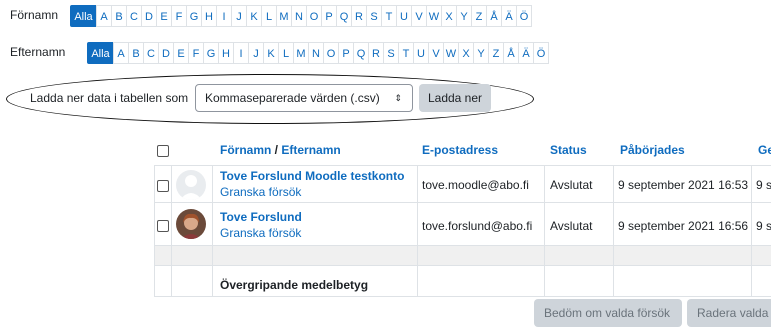  Describe the element at coordinates (466, 53) in the screenshot. I see `lastname-letter-x: X` at that location.